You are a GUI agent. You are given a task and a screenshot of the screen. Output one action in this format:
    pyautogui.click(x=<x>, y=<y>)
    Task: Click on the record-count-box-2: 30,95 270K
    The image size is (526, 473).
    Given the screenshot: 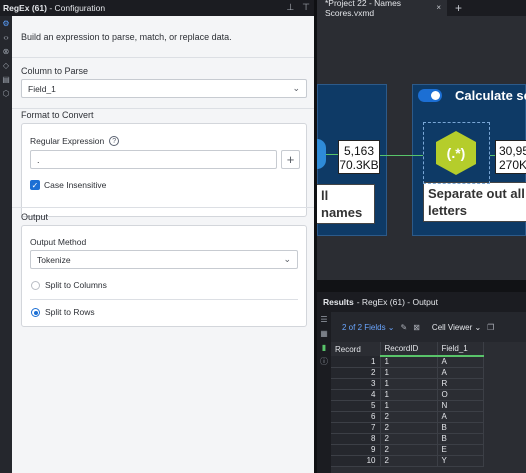 What is the action you would take?
    pyautogui.click(x=510, y=157)
    